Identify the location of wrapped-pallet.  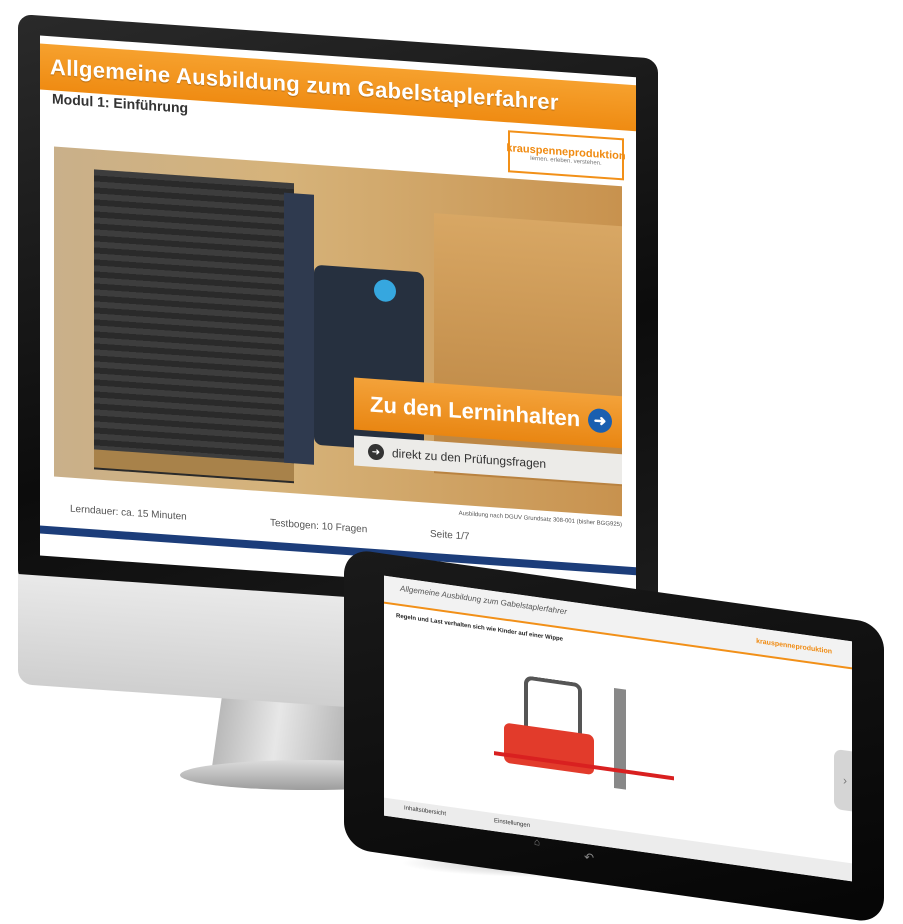
(194, 326).